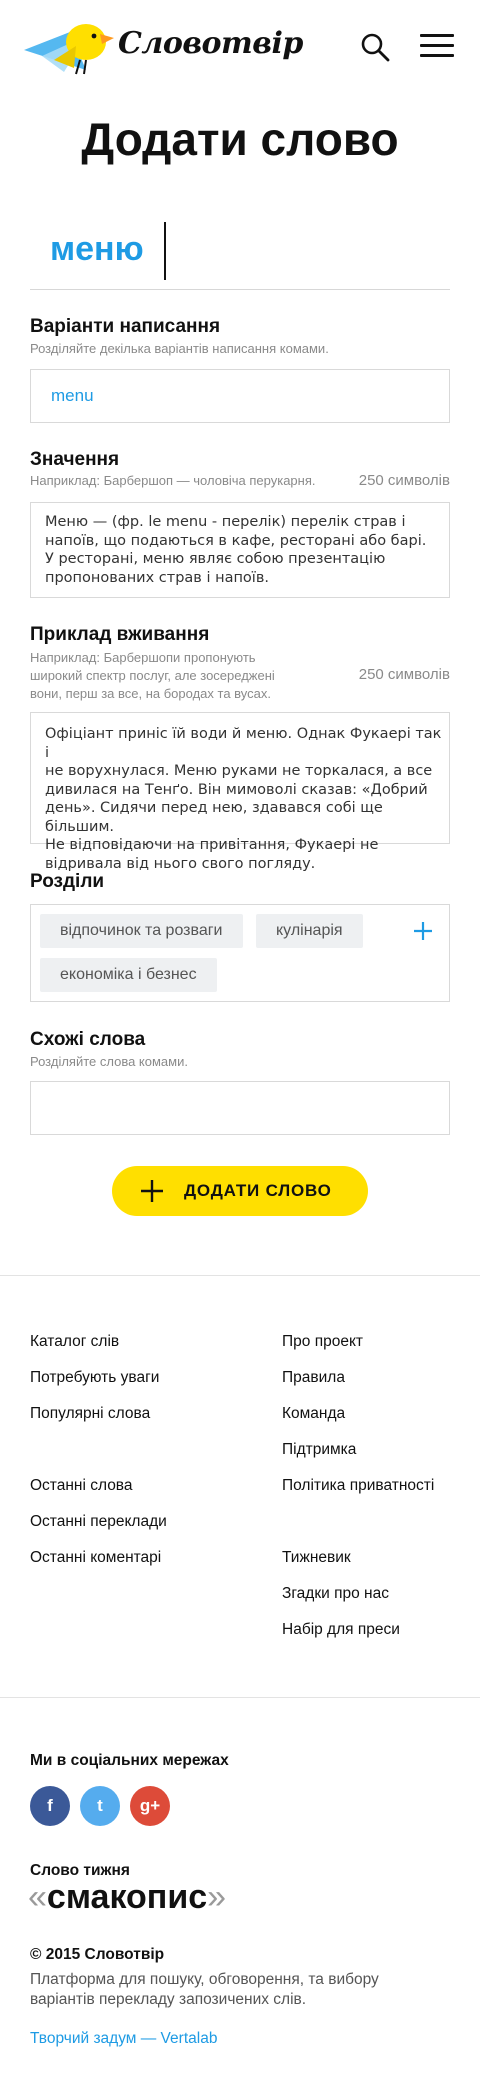  What do you see at coordinates (94, 1378) in the screenshot?
I see `footer-link-attention: Потребують уваги` at bounding box center [94, 1378].